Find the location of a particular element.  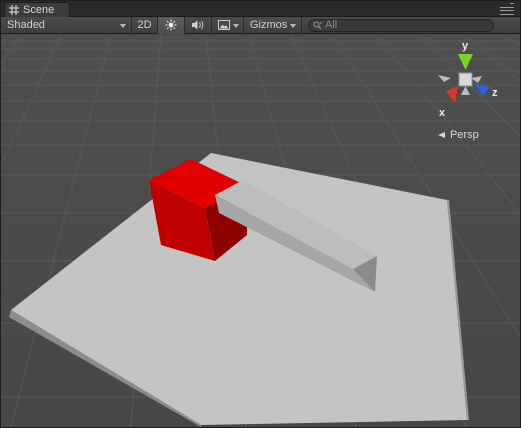

audio-toggle is located at coordinates (198, 25).